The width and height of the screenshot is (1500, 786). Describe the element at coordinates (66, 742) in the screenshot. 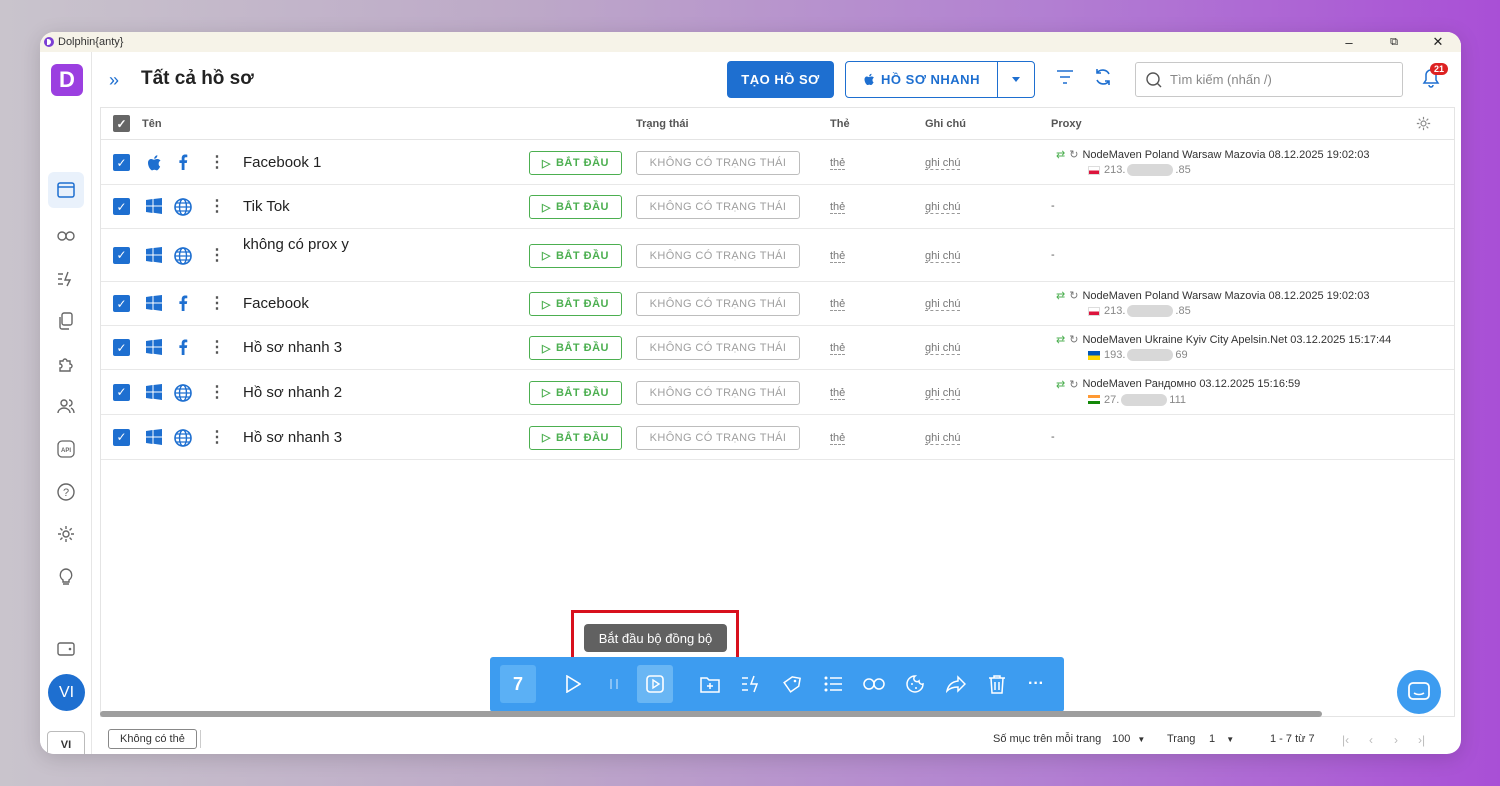

I see `language-button: VI` at that location.